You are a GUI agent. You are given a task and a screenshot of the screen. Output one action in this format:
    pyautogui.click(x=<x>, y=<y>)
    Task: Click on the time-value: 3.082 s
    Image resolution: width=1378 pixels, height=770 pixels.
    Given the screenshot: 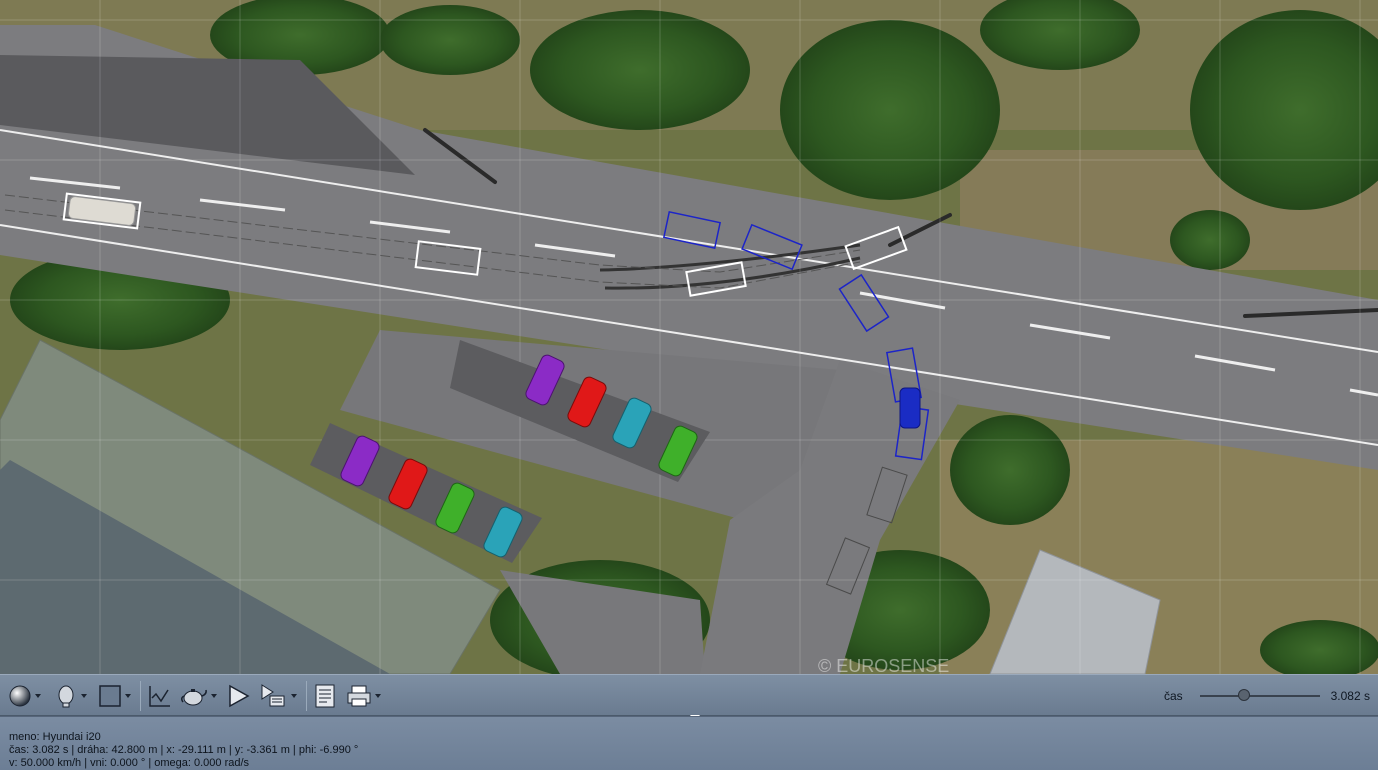 What is the action you would take?
    pyautogui.click(x=1350, y=696)
    